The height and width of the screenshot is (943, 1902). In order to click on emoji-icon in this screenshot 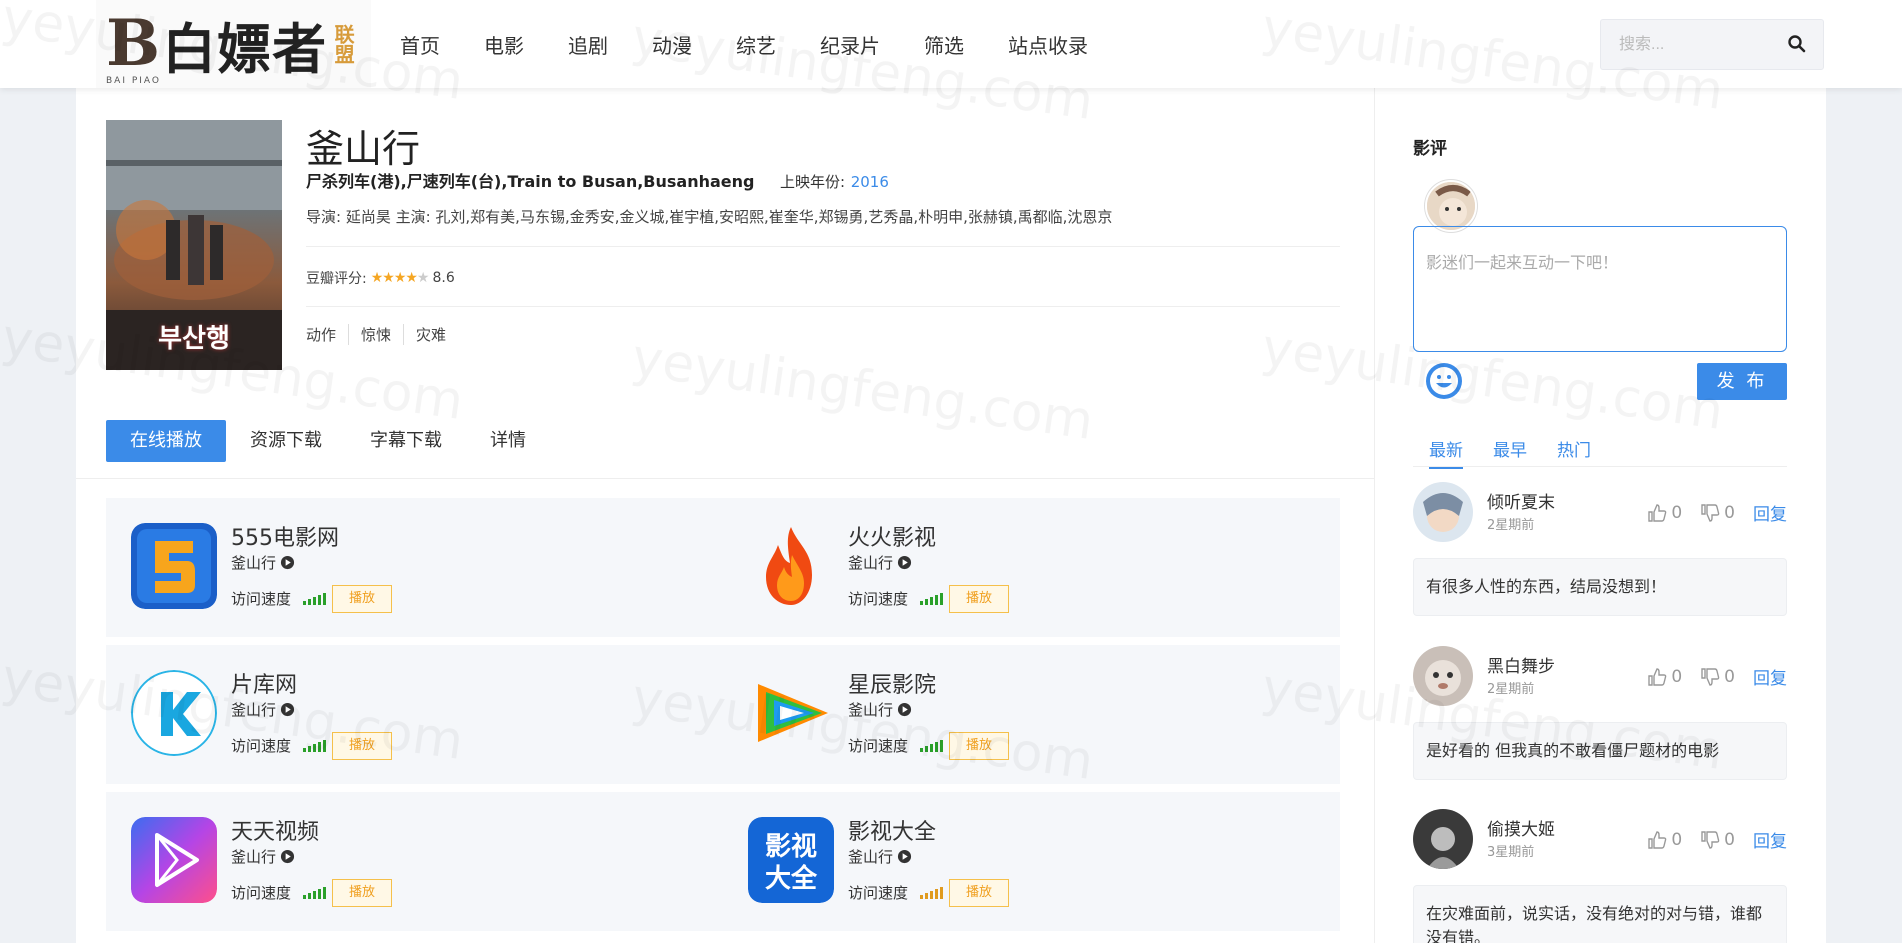, I will do `click(1444, 381)`.